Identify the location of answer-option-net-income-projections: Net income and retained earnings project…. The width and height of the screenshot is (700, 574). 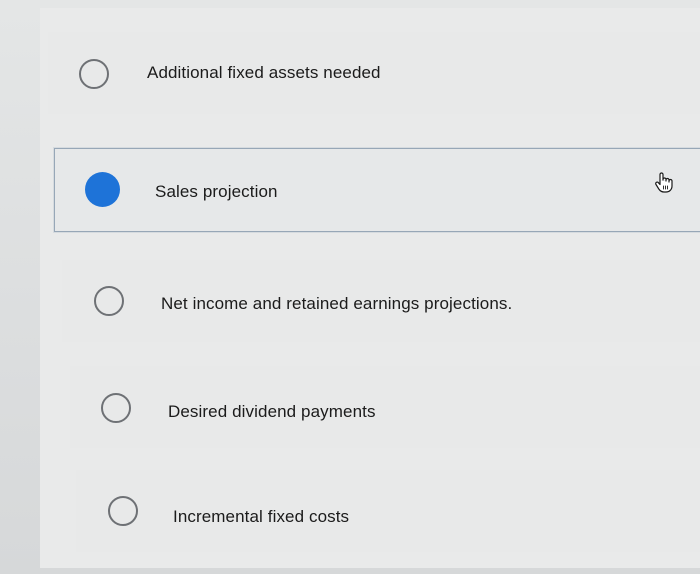
(381, 301).